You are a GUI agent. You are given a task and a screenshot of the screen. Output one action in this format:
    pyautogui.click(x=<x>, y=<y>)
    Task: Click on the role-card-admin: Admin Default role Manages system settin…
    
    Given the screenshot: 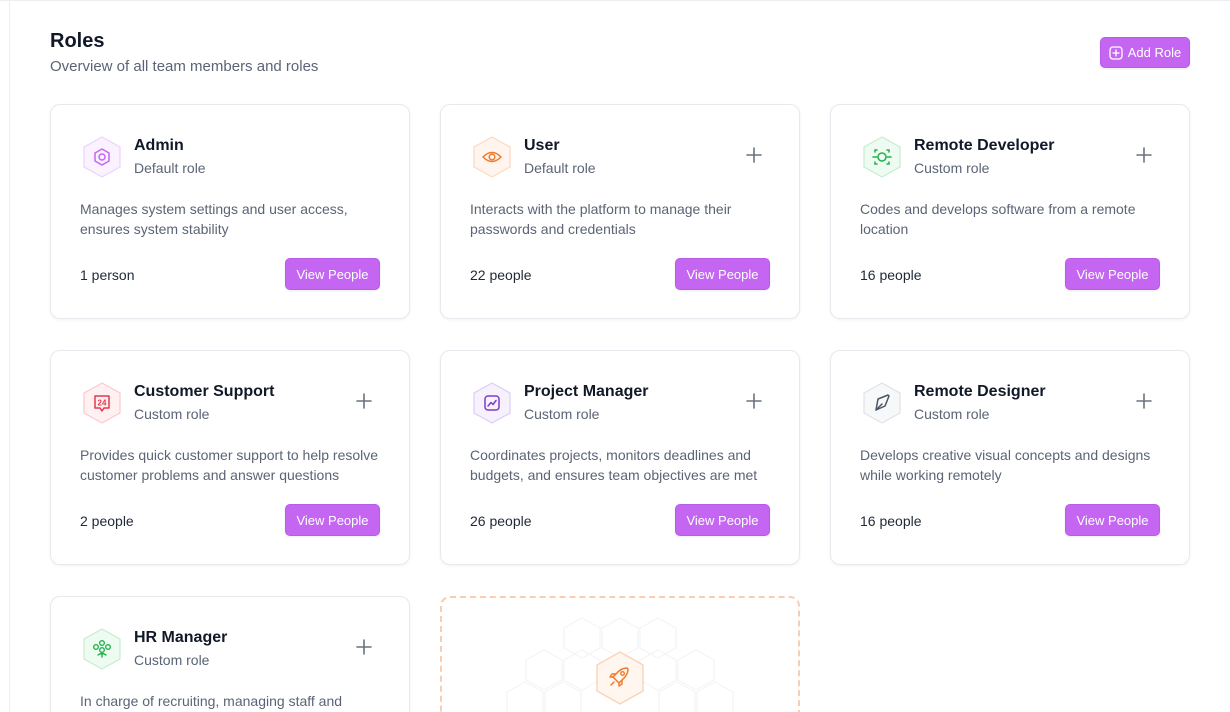 What is the action you would take?
    pyautogui.click(x=230, y=211)
    